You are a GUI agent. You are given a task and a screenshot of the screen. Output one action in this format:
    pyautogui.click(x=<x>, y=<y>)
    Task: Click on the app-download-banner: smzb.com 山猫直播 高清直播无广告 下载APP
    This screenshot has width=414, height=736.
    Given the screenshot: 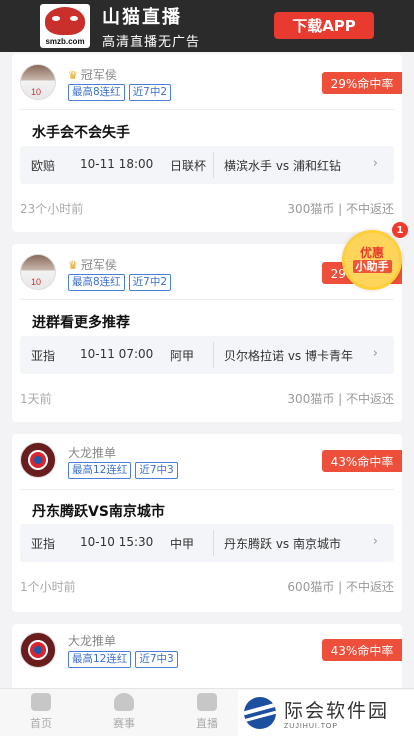 What is the action you would take?
    pyautogui.click(x=207, y=26)
    